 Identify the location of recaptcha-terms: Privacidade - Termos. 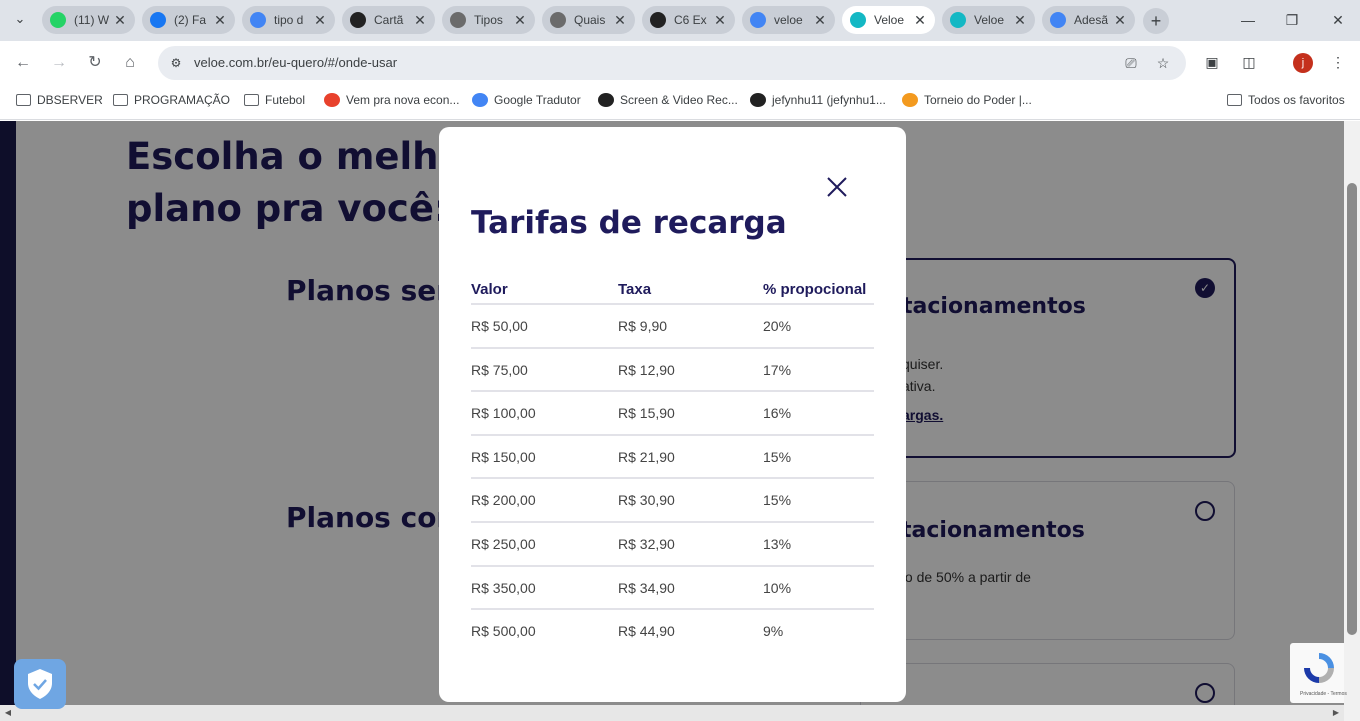
(1323, 694).